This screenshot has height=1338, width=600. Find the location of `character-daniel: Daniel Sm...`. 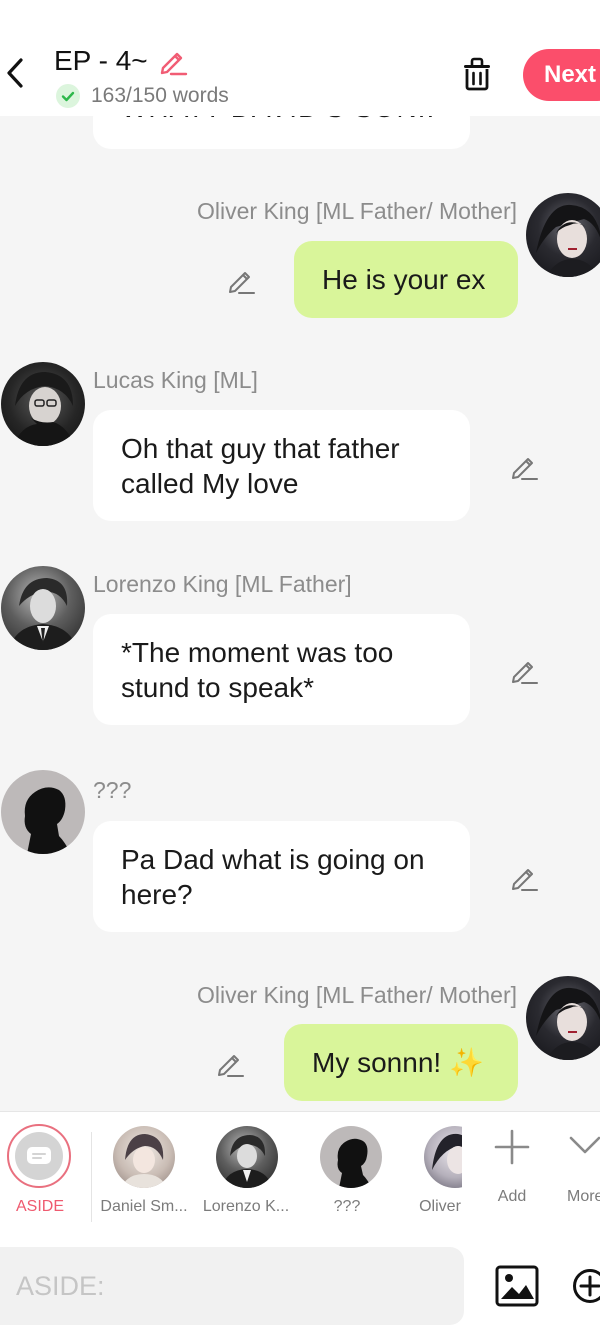

character-daniel: Daniel Sm... is located at coordinates (144, 1173).